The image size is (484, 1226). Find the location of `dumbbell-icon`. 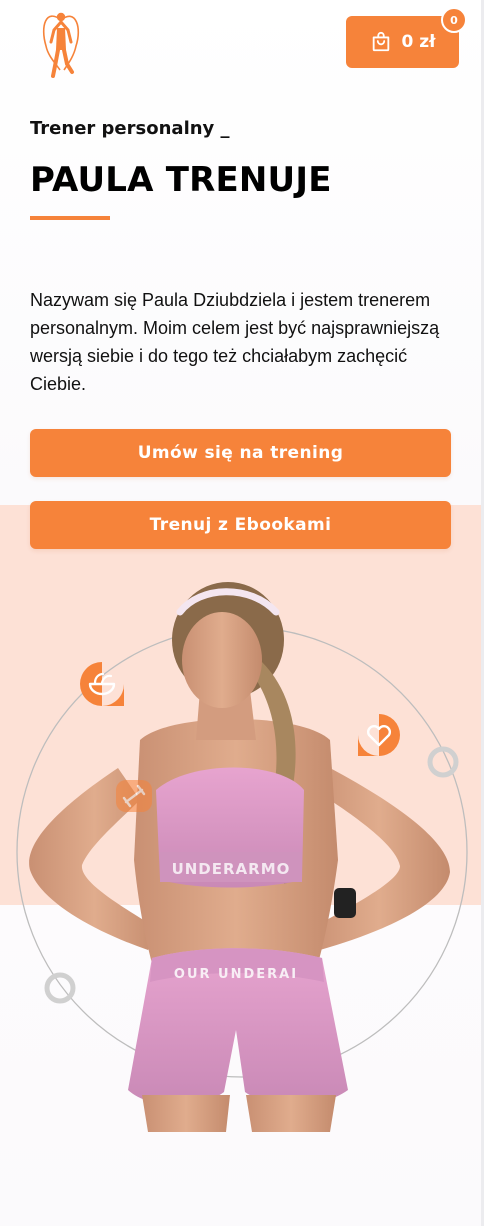

dumbbell-icon is located at coordinates (134, 796).